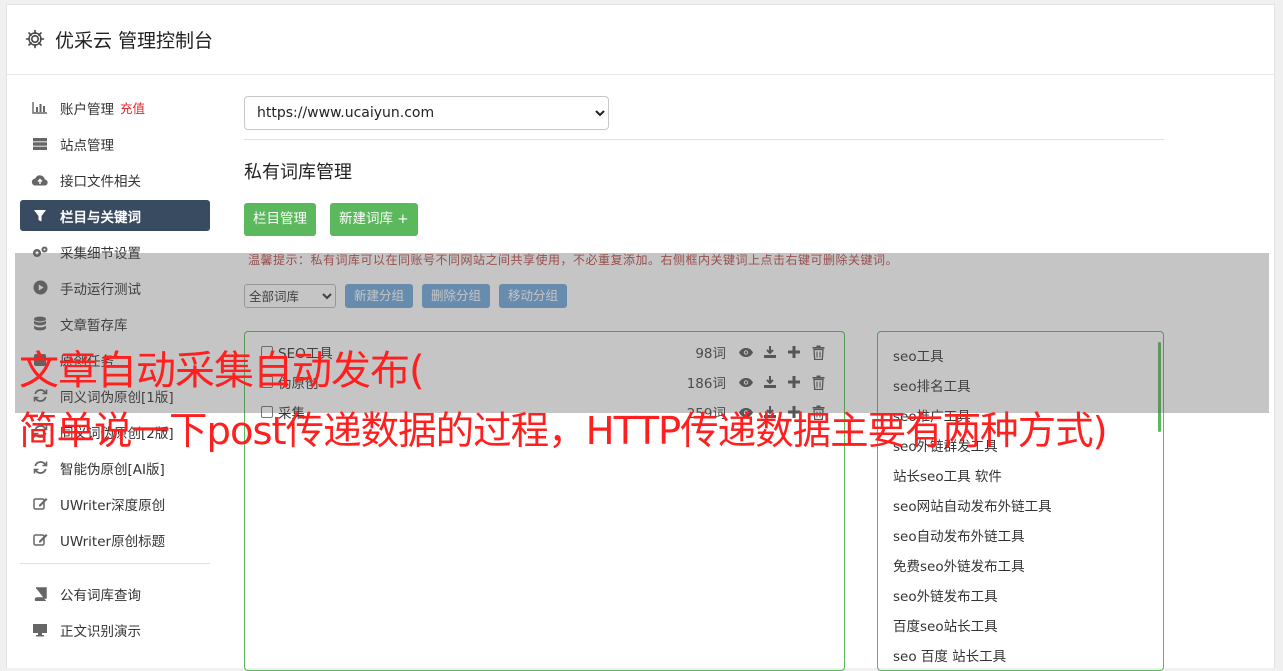 The width and height of the screenshot is (1283, 671). What do you see at coordinates (100, 631) in the screenshot?
I see `sidebar-item-label: 正文识别演示` at bounding box center [100, 631].